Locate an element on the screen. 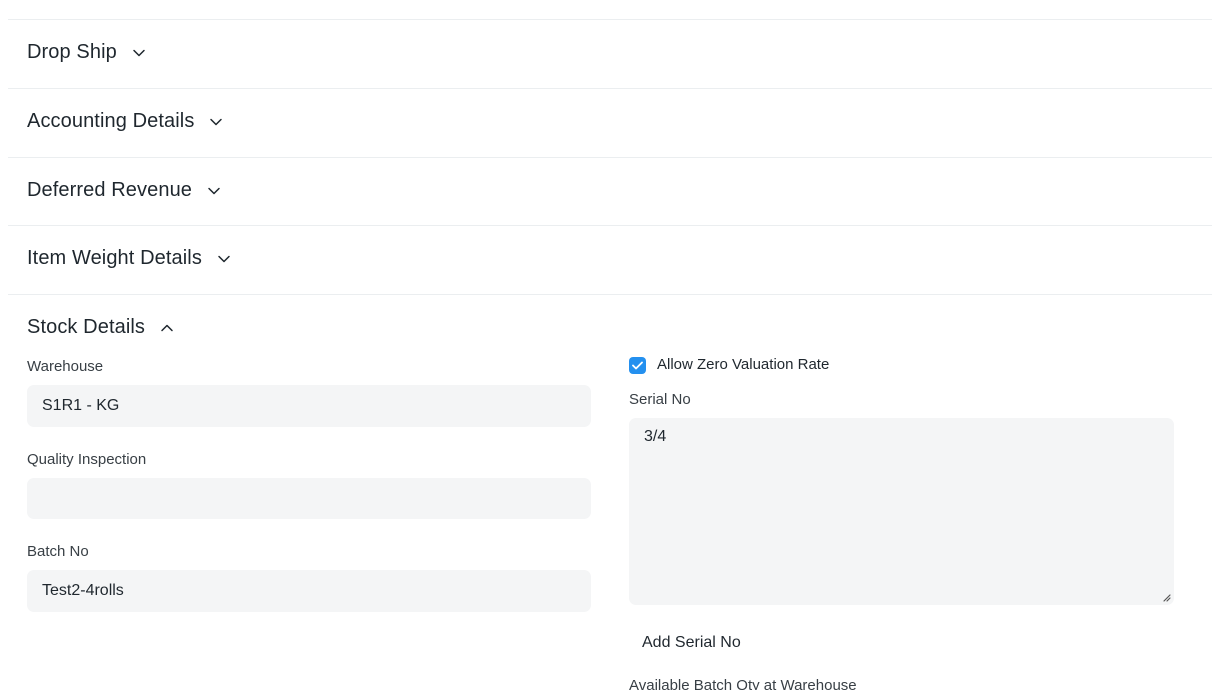  section-toggle-stock-details: Stock Details is located at coordinates (101, 327).